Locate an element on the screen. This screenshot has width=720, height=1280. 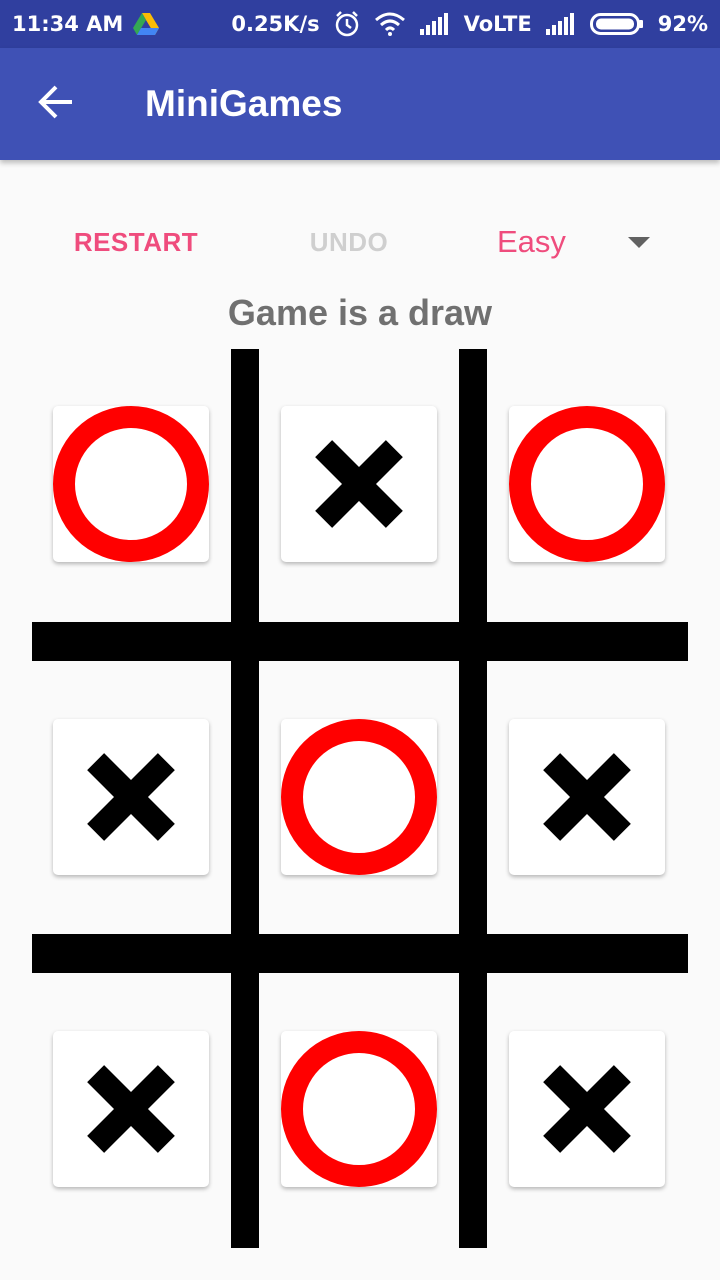
status-bar: 11:34 AM 0.25K/s VoLTE 92% is located at coordinates (360, 24).